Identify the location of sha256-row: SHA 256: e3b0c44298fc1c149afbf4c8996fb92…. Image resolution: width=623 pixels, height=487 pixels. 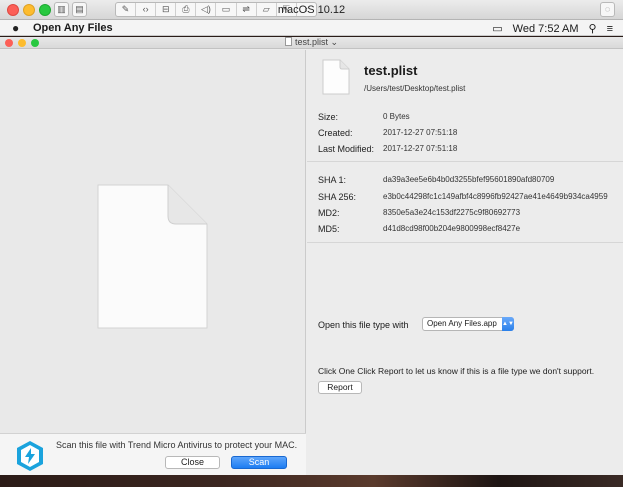
(463, 197).